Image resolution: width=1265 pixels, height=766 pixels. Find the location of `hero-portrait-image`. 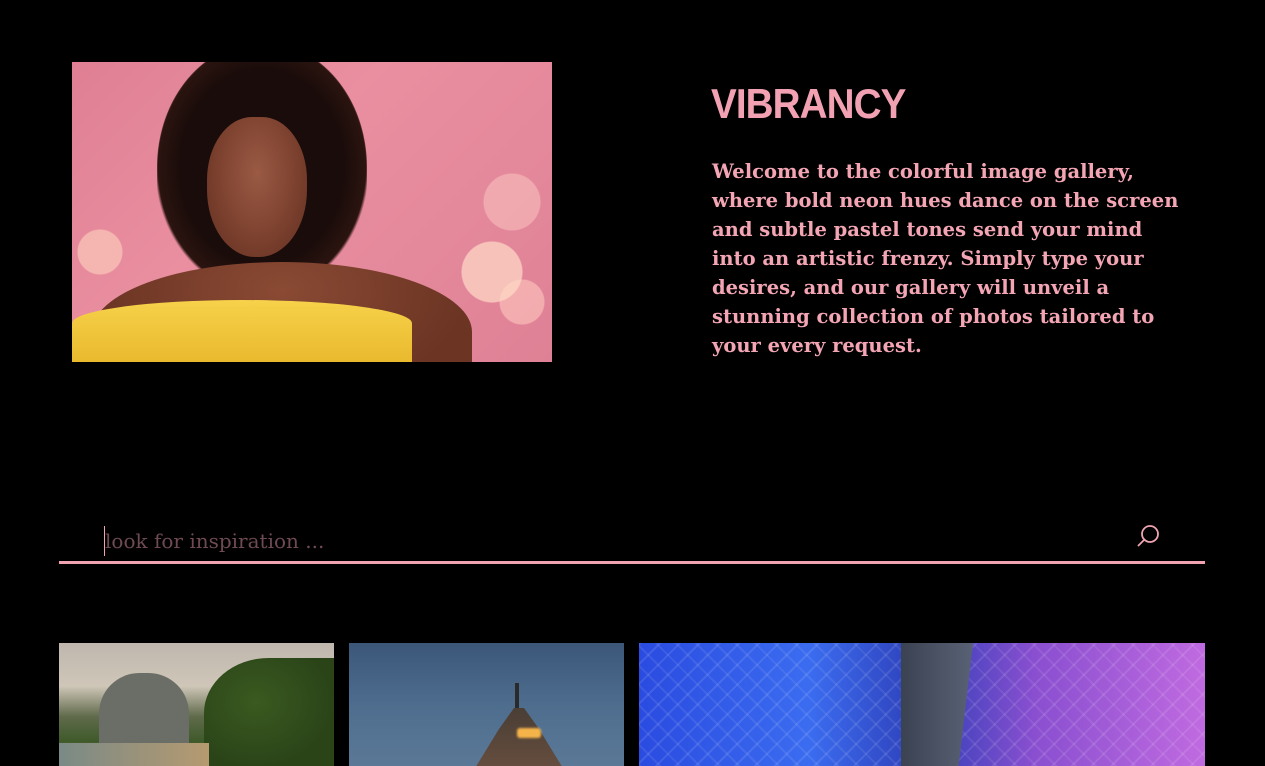

hero-portrait-image is located at coordinates (312, 212).